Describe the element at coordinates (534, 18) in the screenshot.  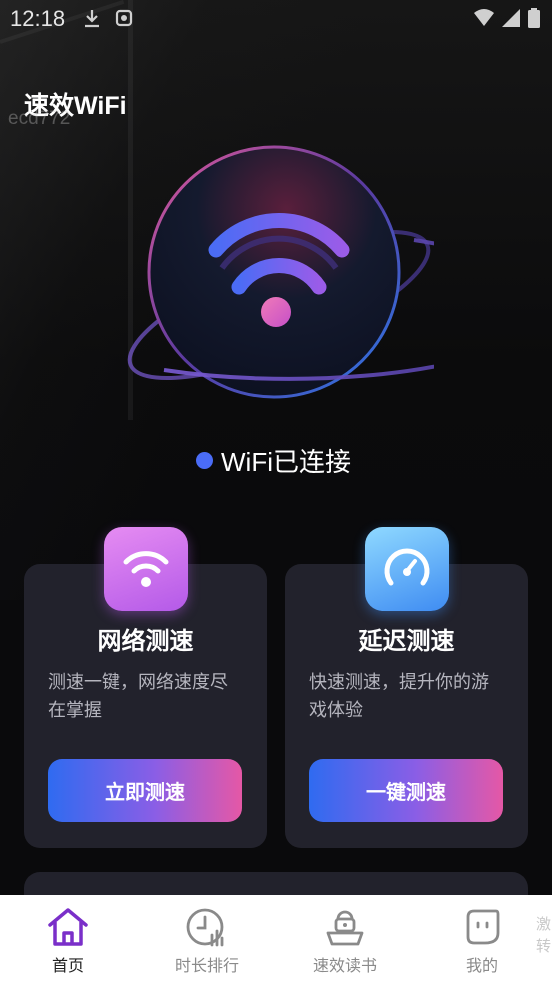
I see `battery-icon` at that location.